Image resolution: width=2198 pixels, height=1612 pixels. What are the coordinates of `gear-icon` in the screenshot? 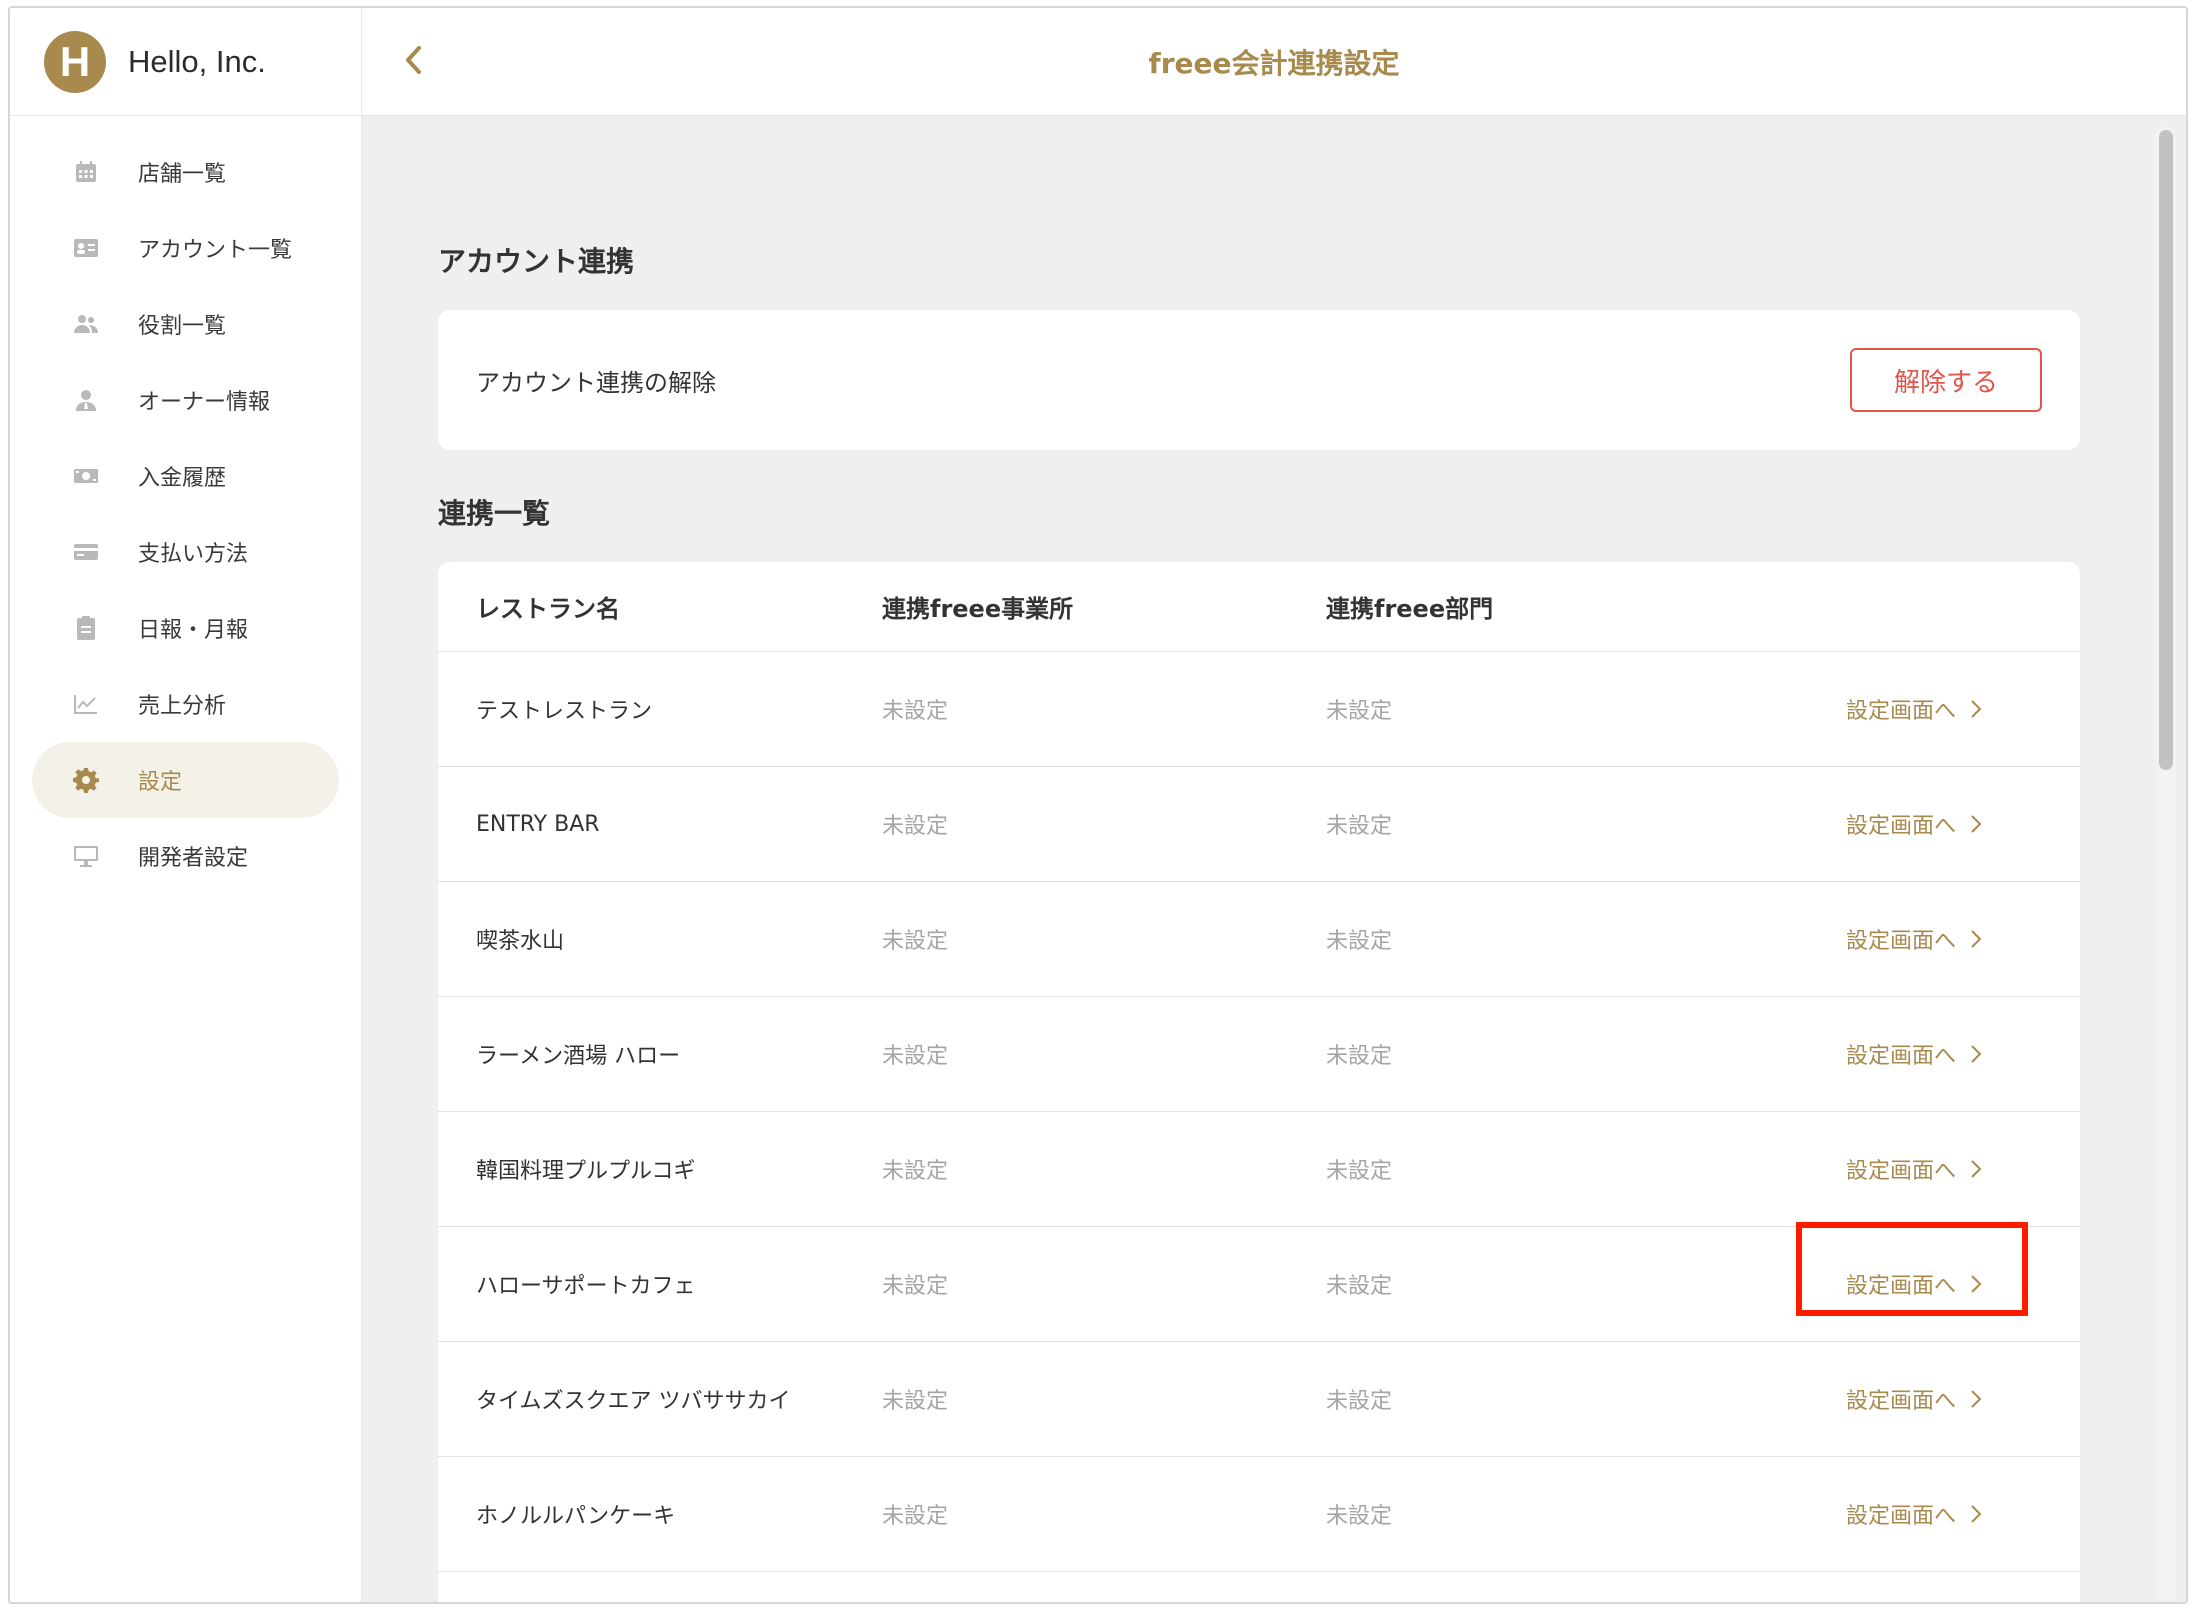 It's located at (86, 780).